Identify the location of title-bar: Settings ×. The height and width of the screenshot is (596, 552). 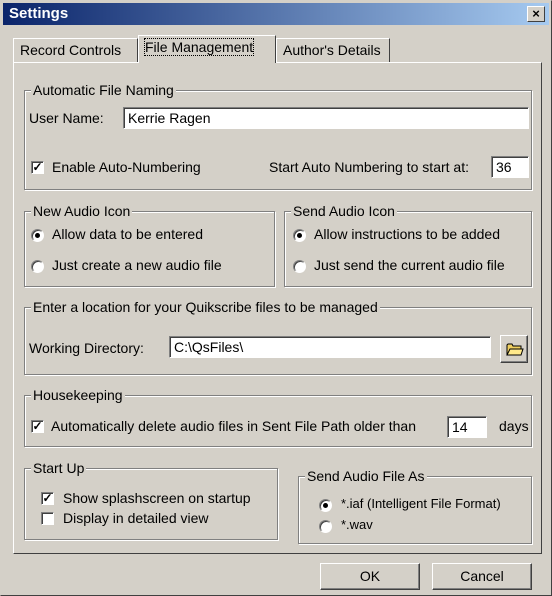
(276, 14).